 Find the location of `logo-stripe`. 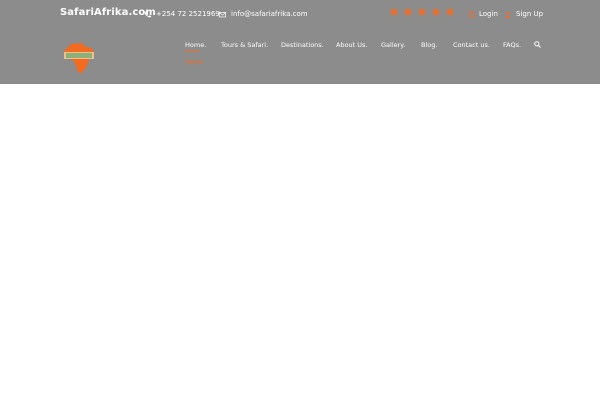

logo-stripe is located at coordinates (79, 55).